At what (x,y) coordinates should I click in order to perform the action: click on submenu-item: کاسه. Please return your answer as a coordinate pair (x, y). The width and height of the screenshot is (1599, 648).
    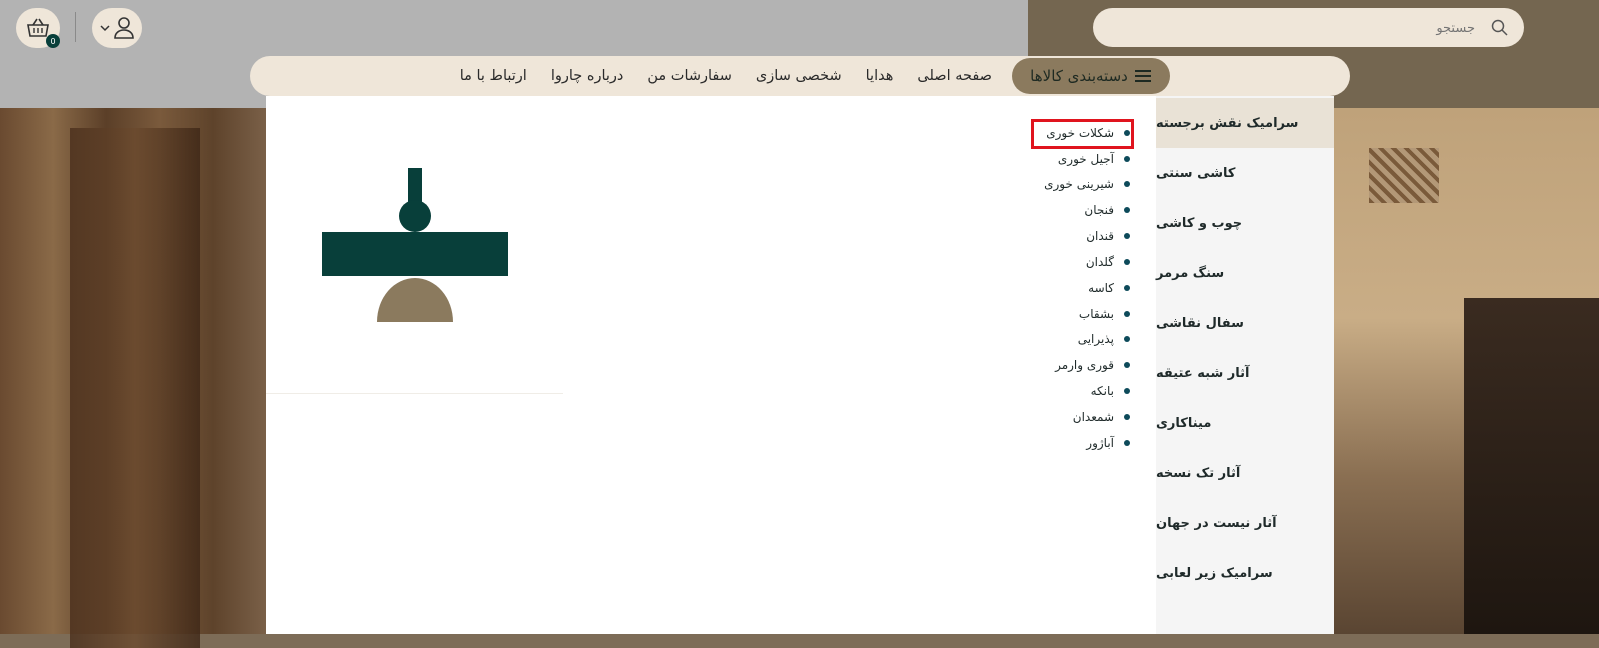
    Looking at the image, I should click on (1109, 288).